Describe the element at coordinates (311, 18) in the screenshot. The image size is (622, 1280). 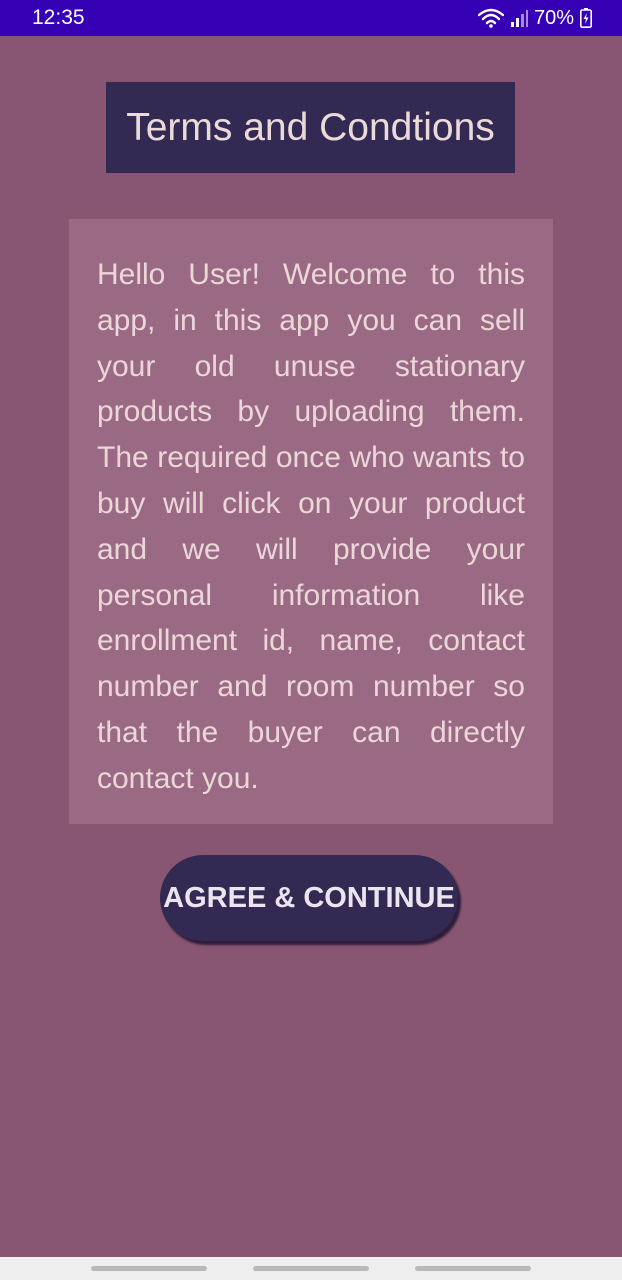
I see `status-bar: 12:35 70%` at that location.